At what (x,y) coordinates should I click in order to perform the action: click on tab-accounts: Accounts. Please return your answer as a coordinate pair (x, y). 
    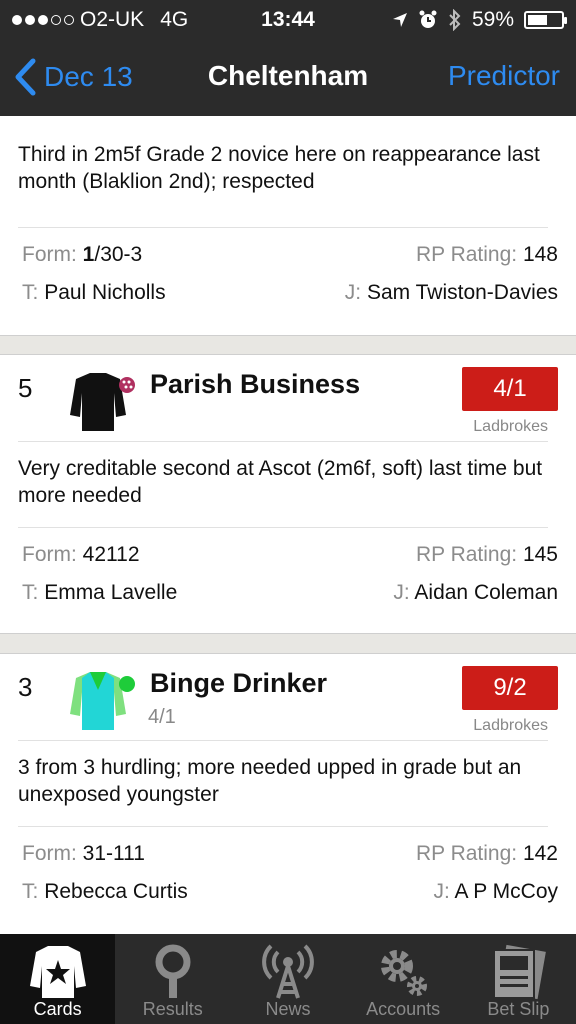
    Looking at the image, I should click on (403, 979).